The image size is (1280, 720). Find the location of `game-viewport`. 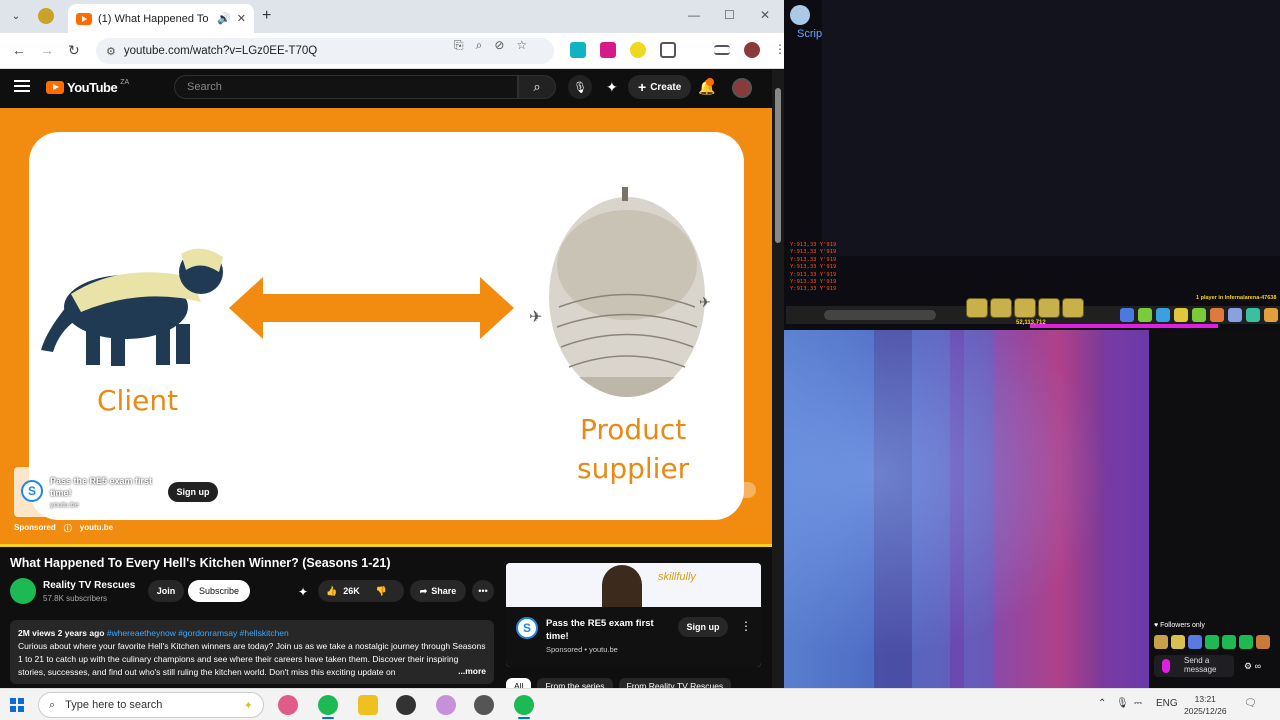

game-viewport is located at coordinates (1051, 128).